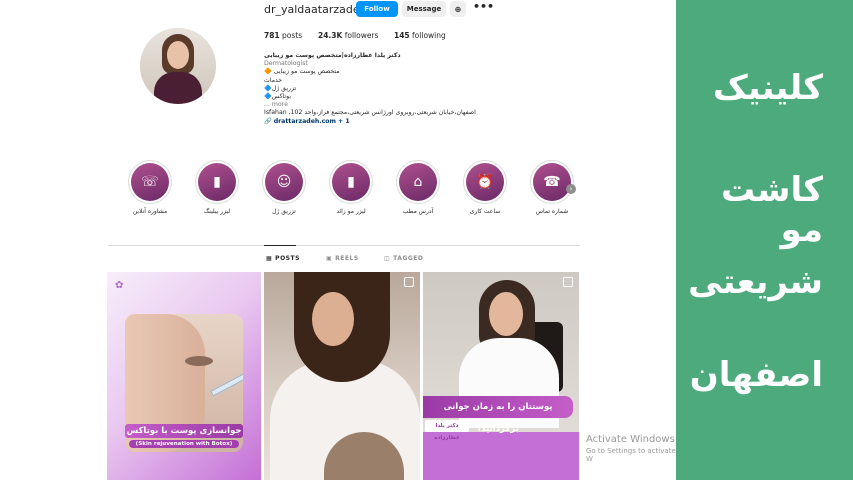  What do you see at coordinates (283, 258) in the screenshot?
I see `tab-posts: ▦ POSTS` at bounding box center [283, 258].